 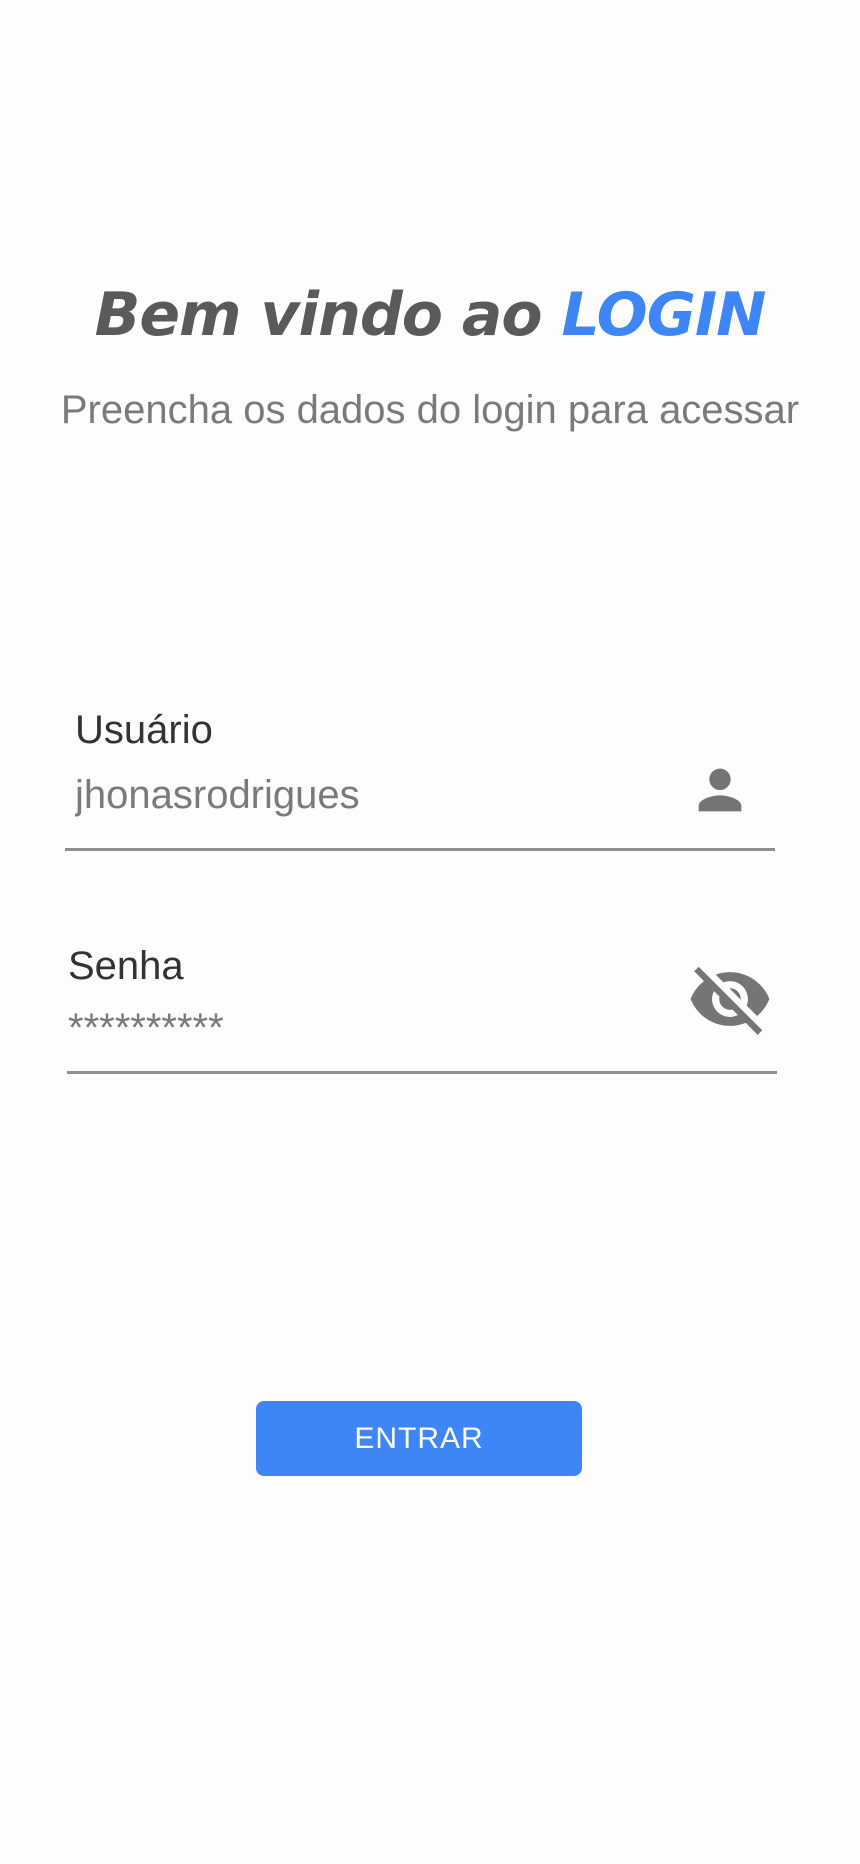 I want to click on username-input, so click(x=365, y=795).